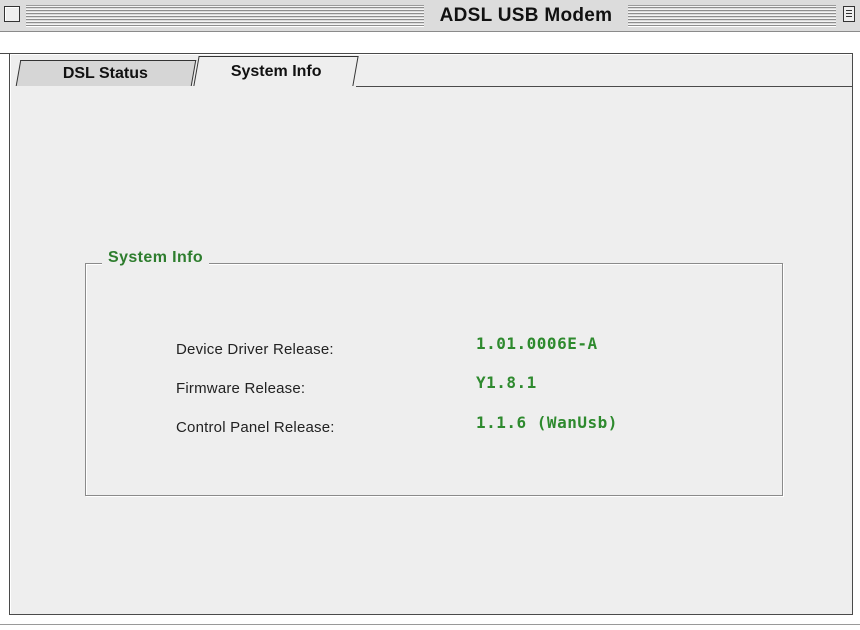  I want to click on tab-dsl-status: DSL Status, so click(106, 73).